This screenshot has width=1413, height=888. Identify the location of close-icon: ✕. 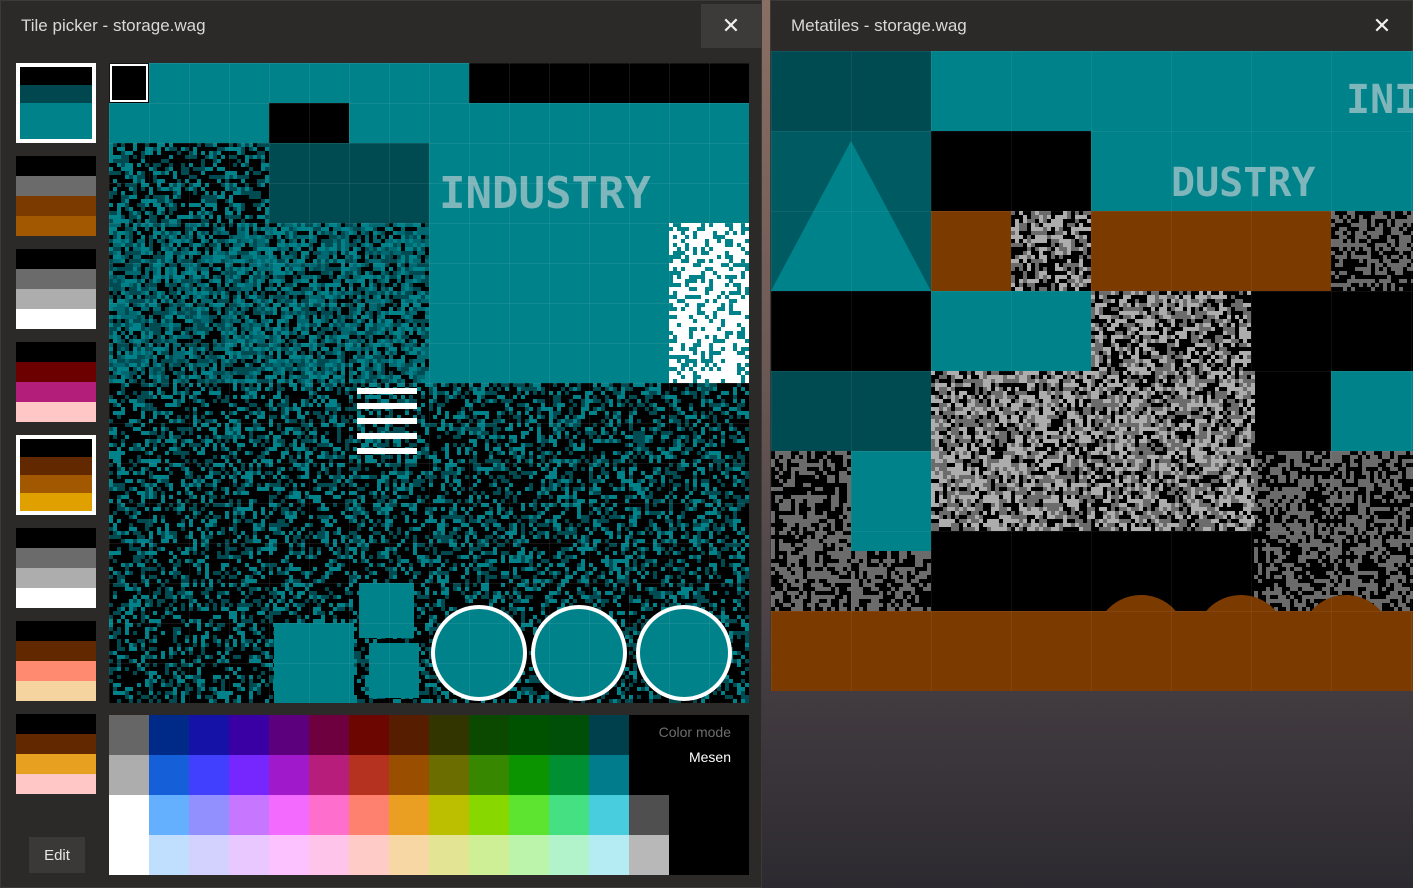
(731, 25).